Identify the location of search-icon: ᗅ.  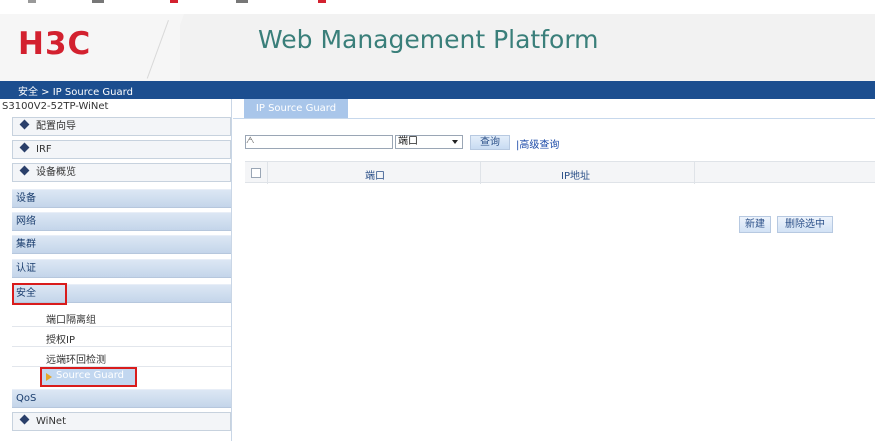
(250, 141).